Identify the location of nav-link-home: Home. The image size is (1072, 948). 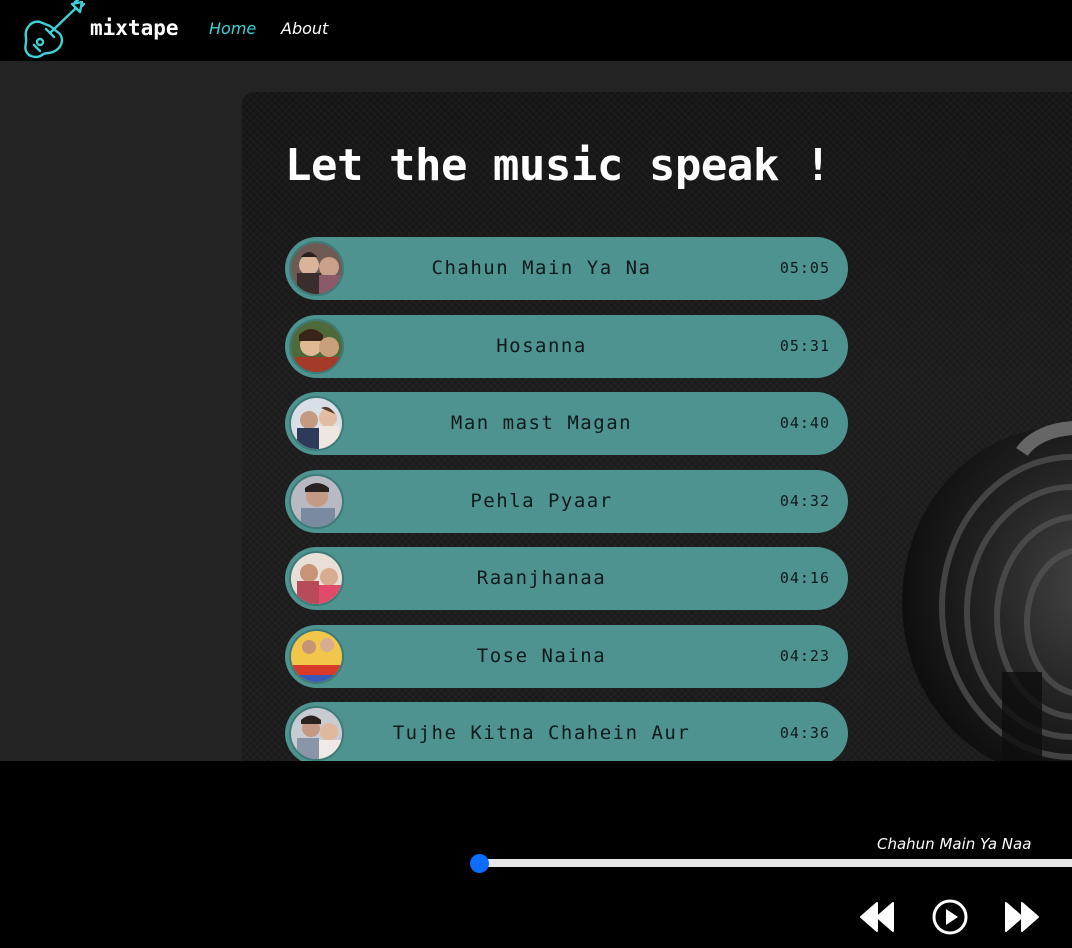
(232, 28).